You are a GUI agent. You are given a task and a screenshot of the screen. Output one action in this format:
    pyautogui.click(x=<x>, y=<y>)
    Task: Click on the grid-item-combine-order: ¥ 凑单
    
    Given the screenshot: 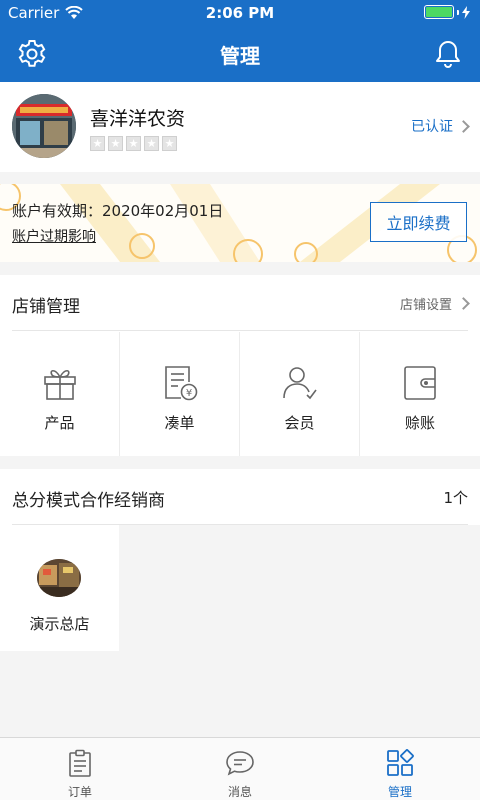 What is the action you would take?
    pyautogui.click(x=180, y=394)
    